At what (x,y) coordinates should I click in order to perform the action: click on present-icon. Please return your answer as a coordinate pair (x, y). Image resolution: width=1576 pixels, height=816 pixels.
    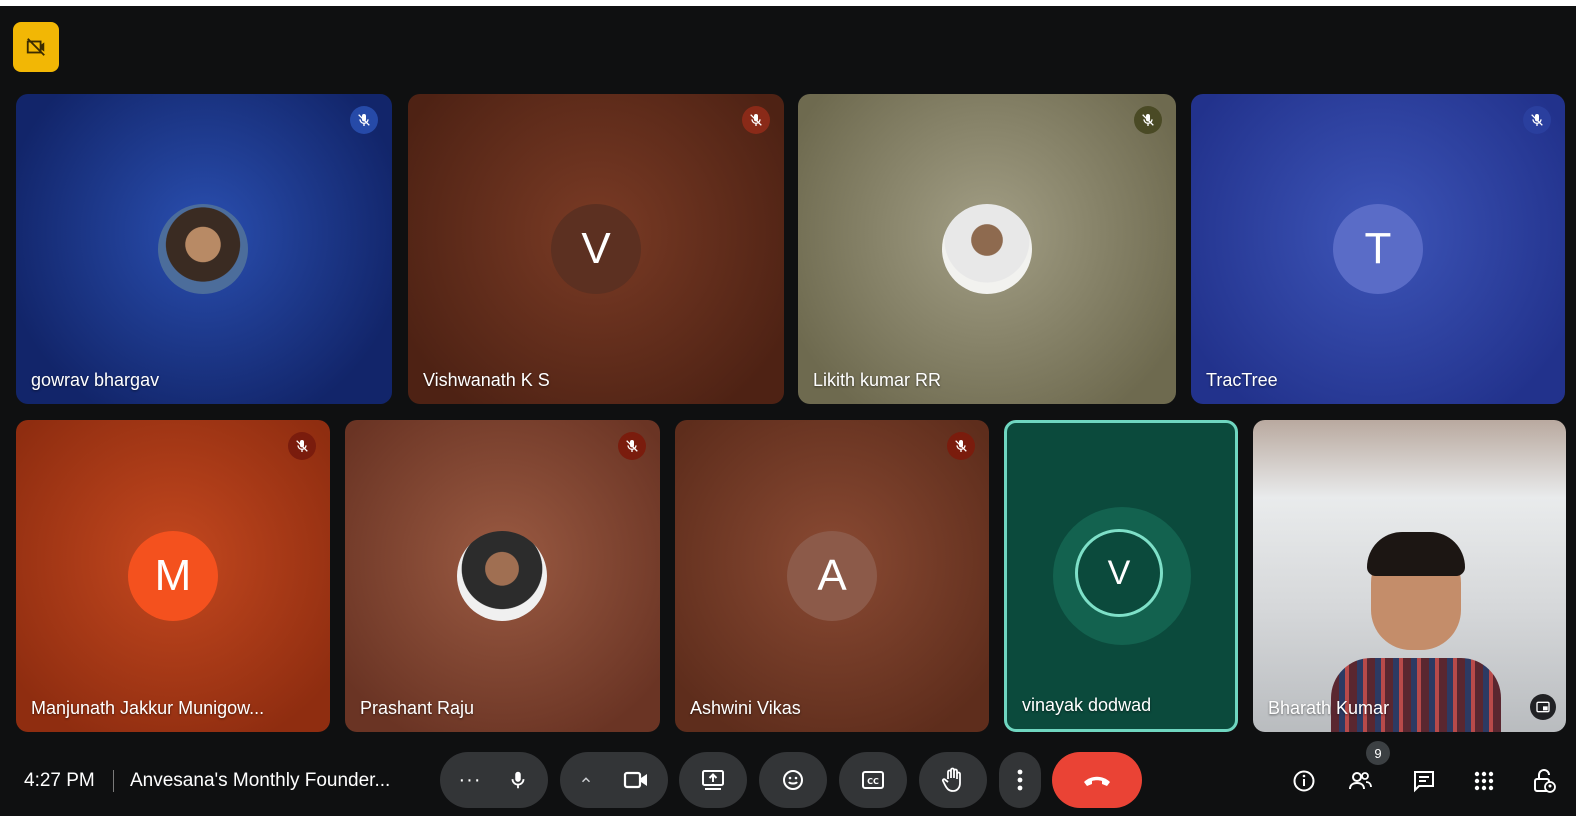
    Looking at the image, I should click on (713, 780).